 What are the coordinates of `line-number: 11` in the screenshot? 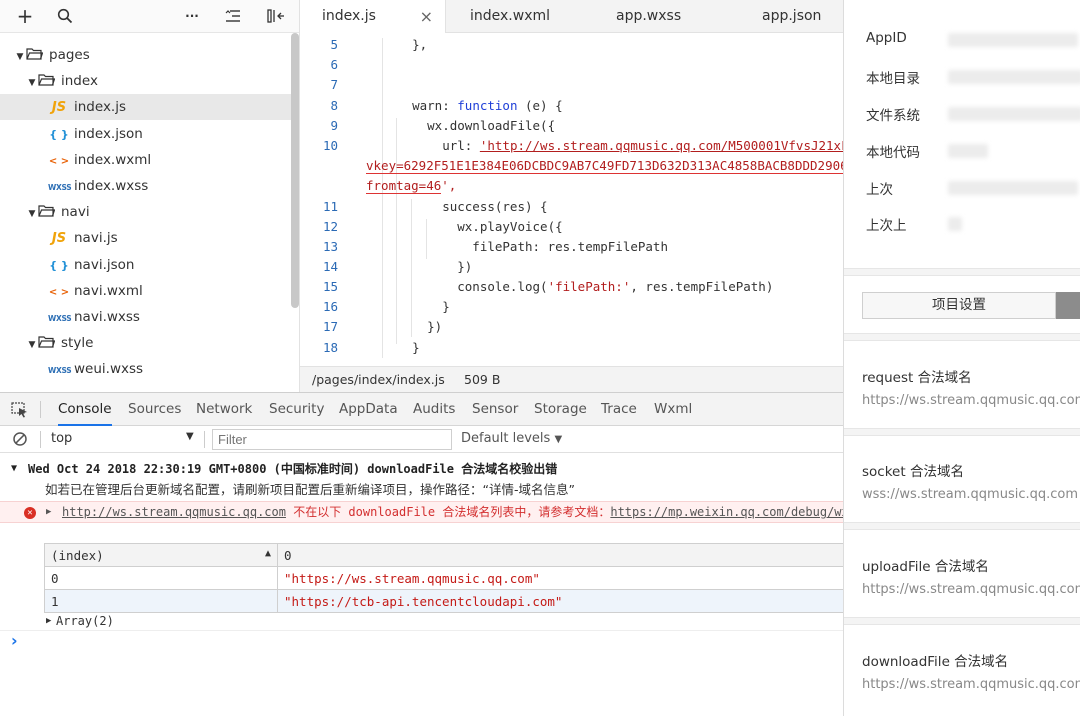 It's located at (330, 206).